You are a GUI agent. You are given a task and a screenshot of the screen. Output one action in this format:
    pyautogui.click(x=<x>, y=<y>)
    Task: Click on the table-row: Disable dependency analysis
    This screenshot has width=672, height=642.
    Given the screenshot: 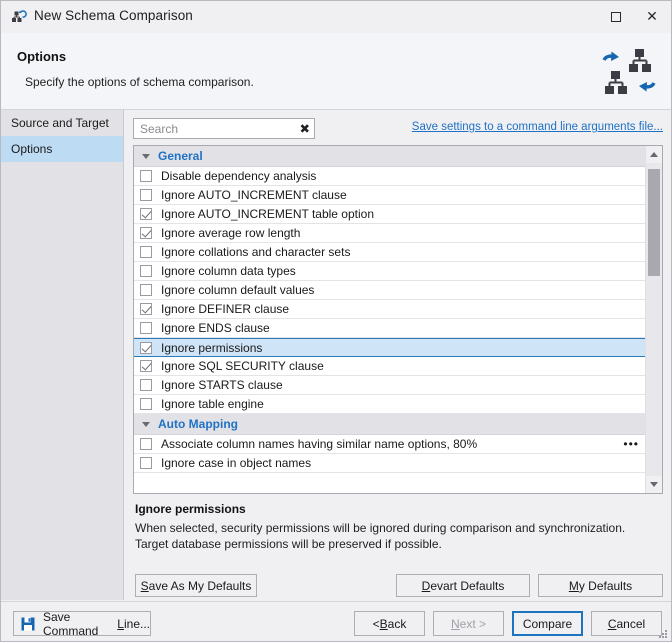 What is the action you would take?
    pyautogui.click(x=389, y=176)
    